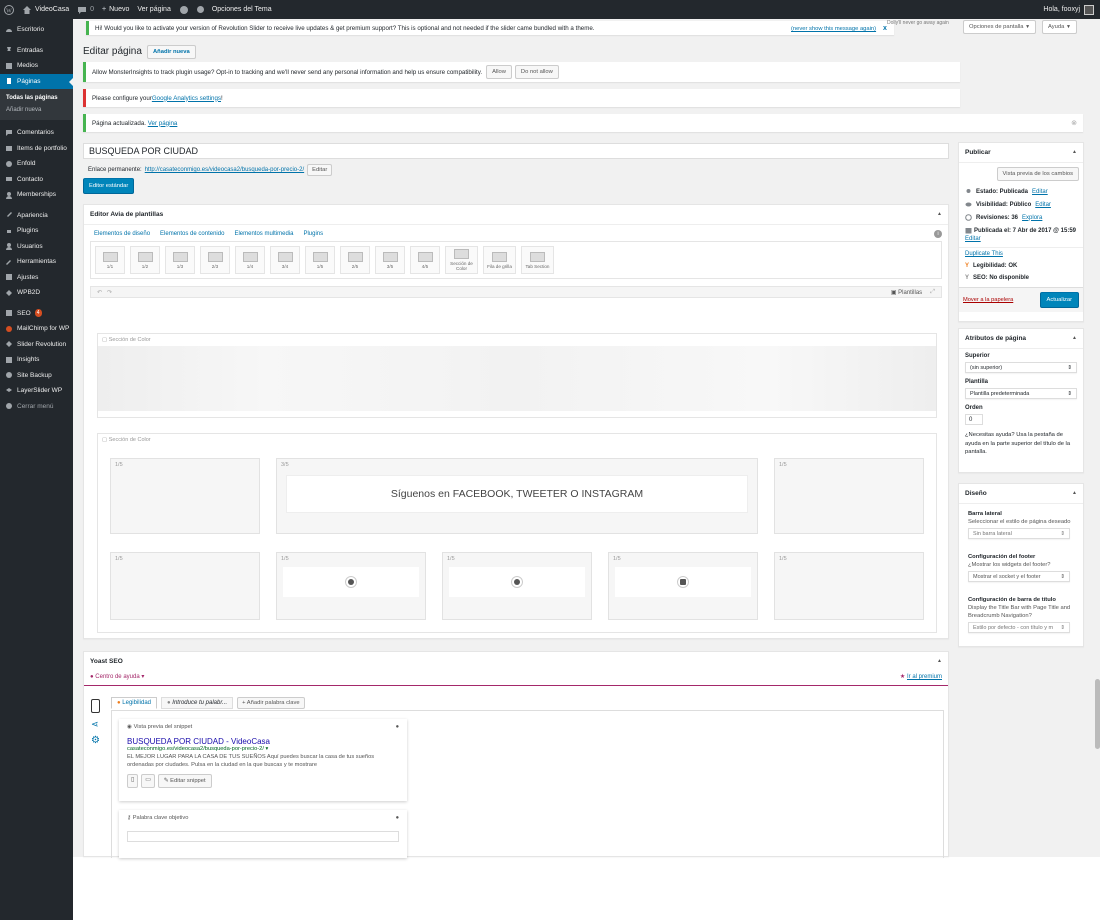  What do you see at coordinates (36, 360) in the screenshot?
I see `menu-insights: Insights` at bounding box center [36, 360].